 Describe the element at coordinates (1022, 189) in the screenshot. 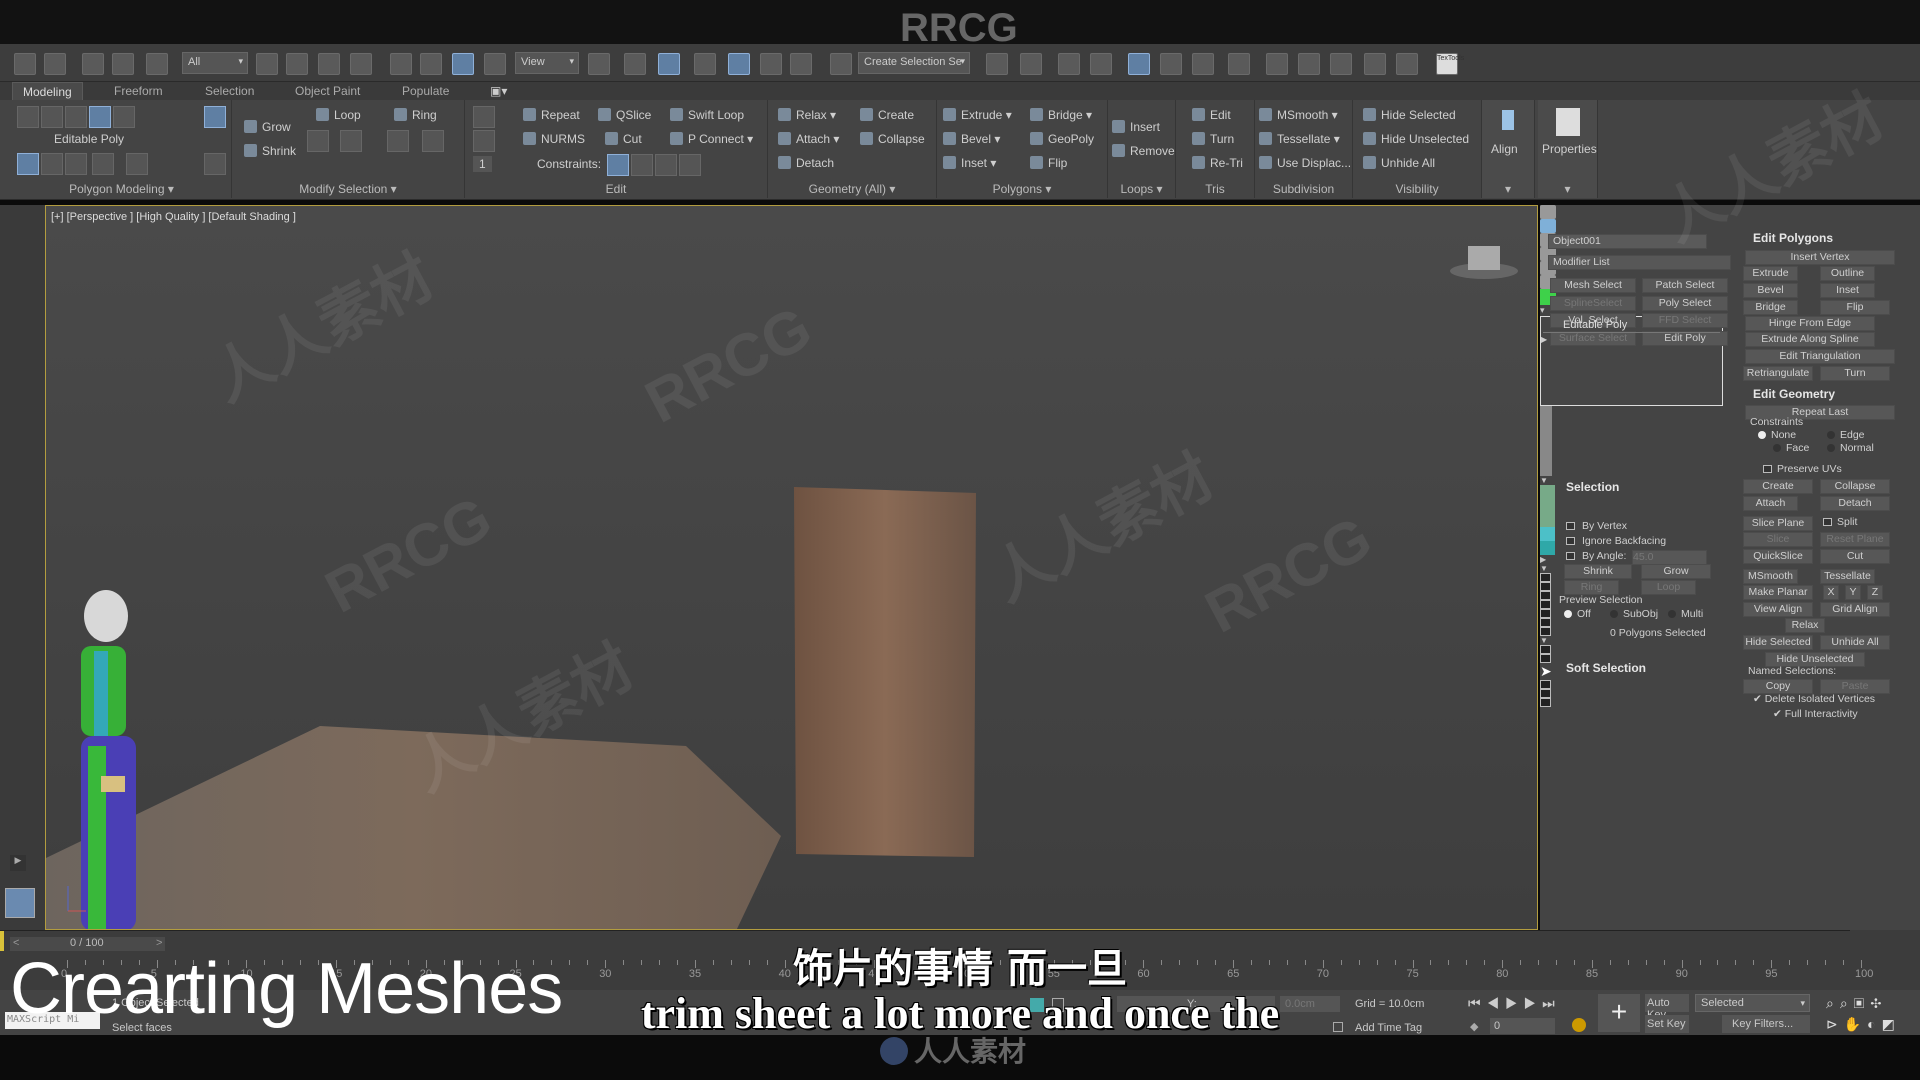

I see `group-label: Polygons ▾` at that location.